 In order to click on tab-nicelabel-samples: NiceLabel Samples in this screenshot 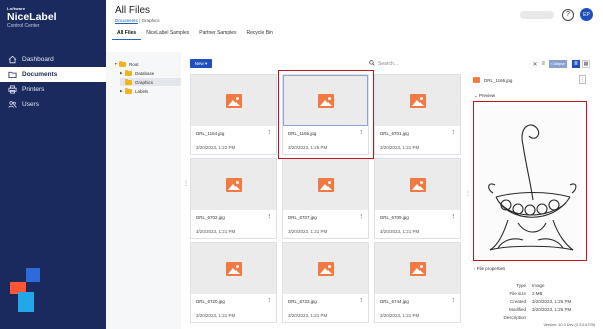, I will do `click(167, 34)`.